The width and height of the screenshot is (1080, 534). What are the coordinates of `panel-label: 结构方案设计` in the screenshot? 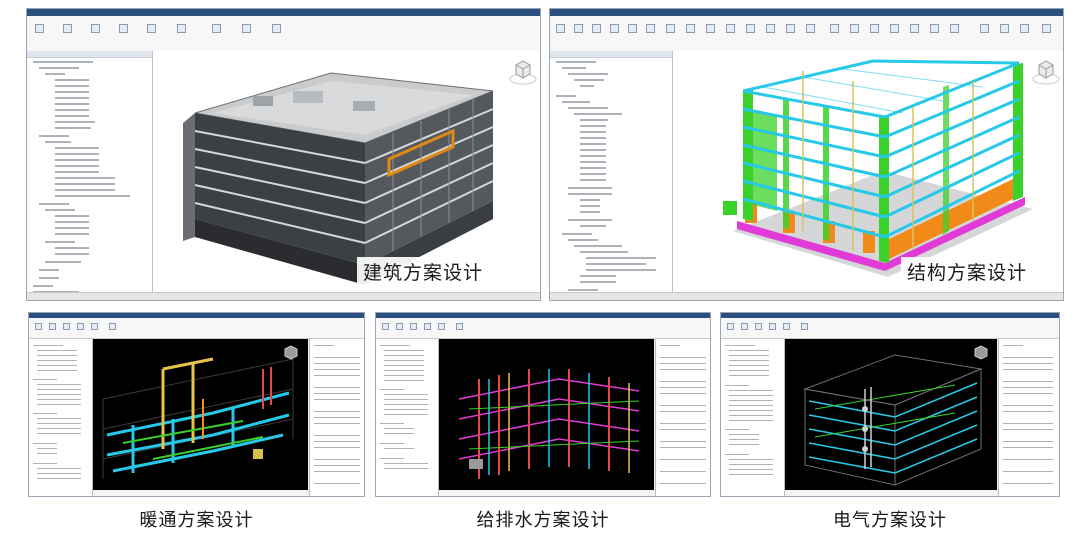 It's located at (967, 271).